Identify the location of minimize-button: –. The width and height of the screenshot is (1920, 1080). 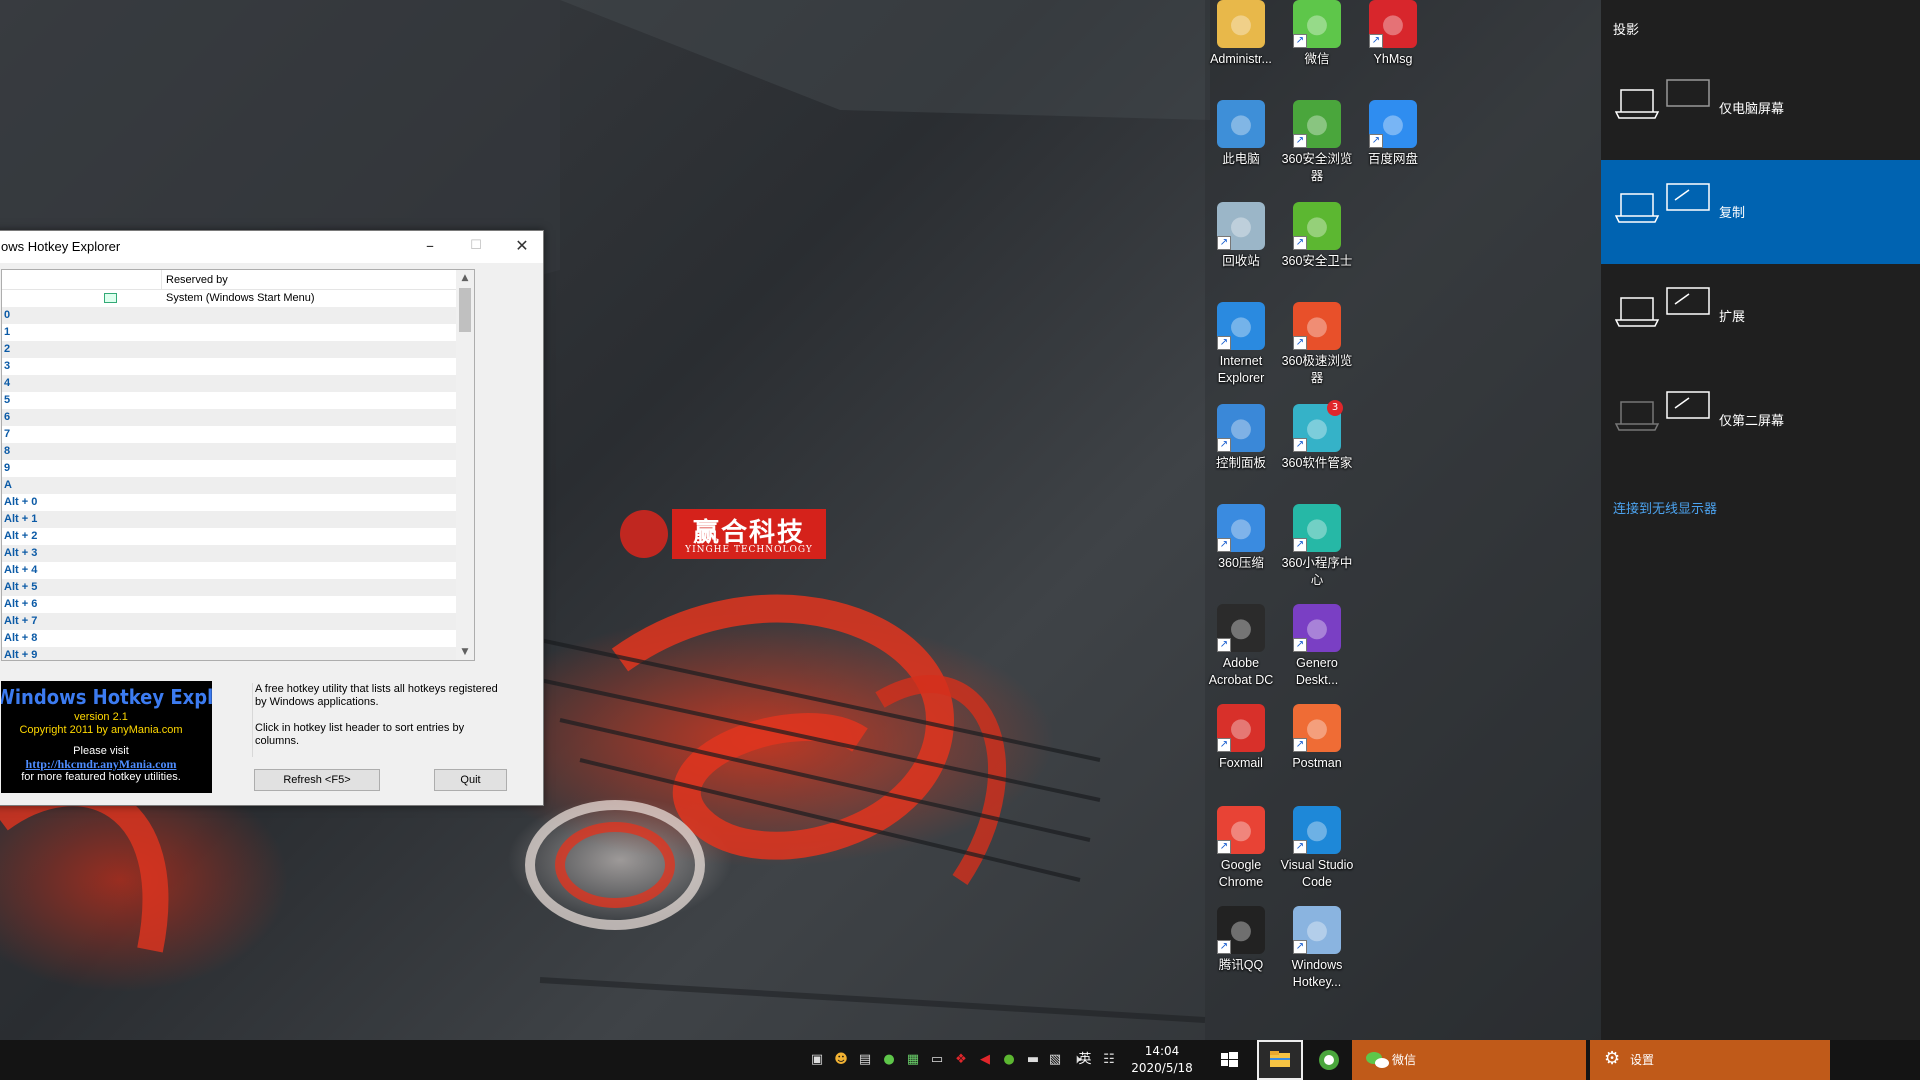
(430, 247).